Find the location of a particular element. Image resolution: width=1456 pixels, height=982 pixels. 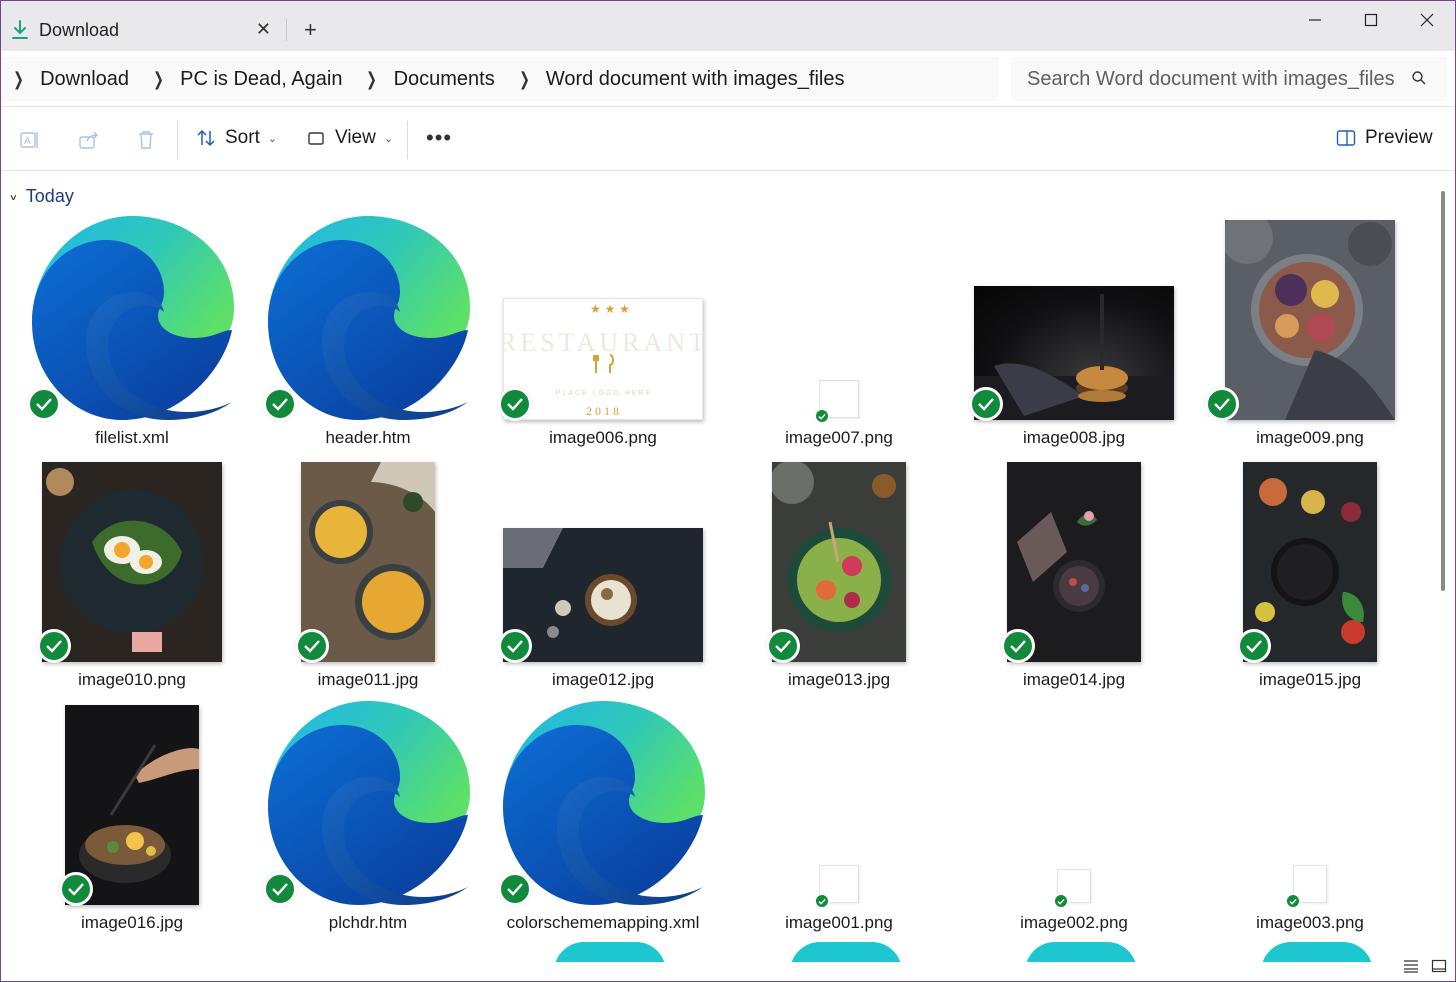

share-icon is located at coordinates (89, 140).